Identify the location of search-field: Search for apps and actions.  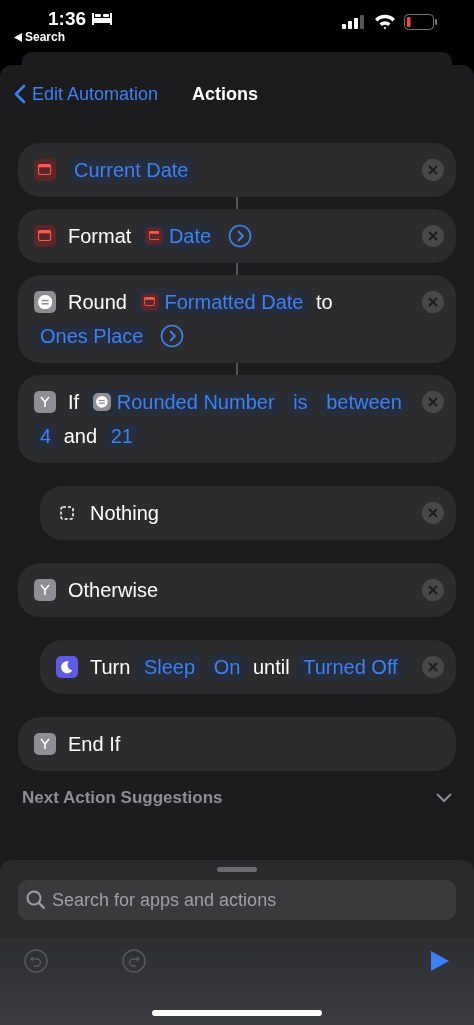
(237, 900).